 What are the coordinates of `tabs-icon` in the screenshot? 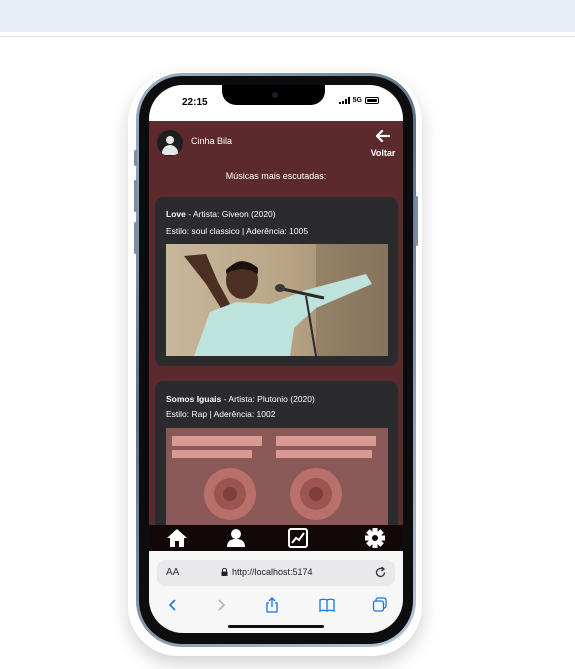 It's located at (380, 605).